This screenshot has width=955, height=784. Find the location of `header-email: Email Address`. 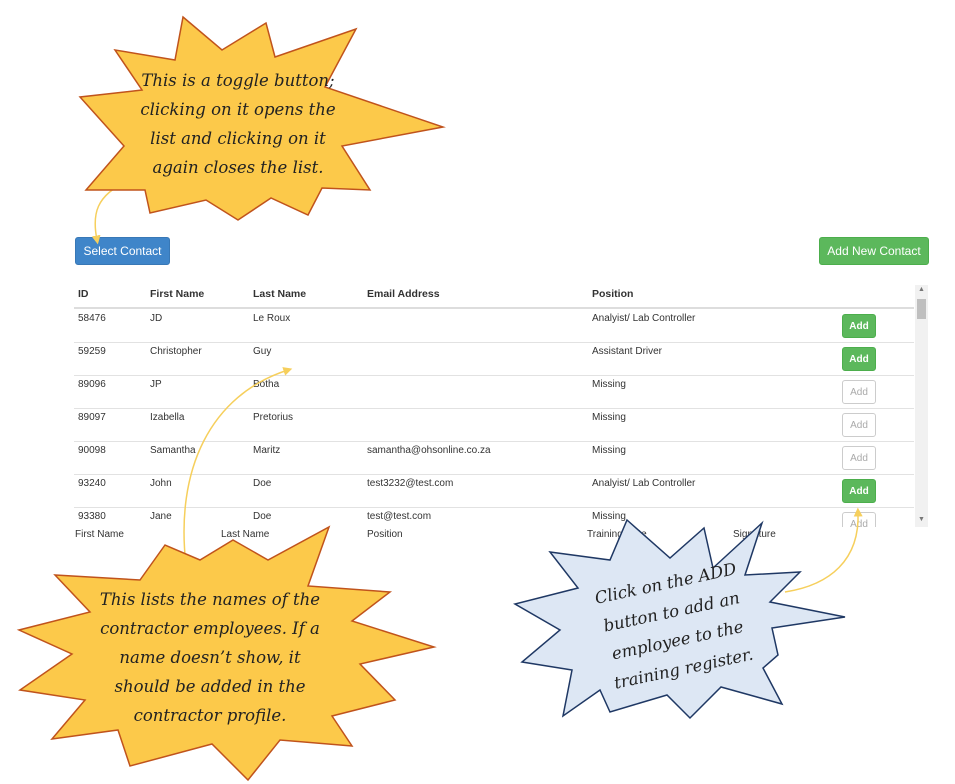

header-email: Email Address is located at coordinates (403, 294).